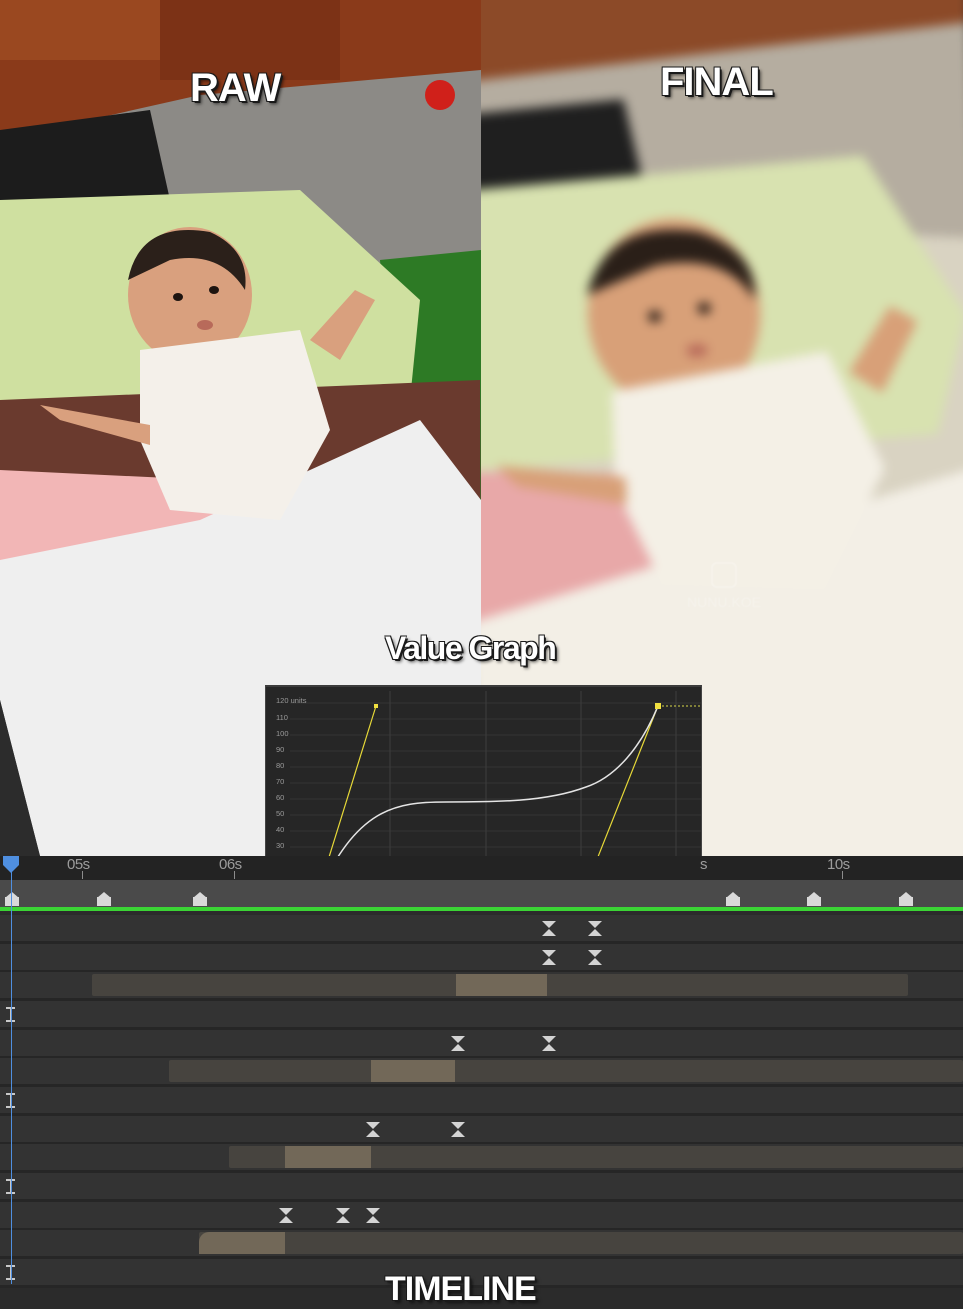 The width and height of the screenshot is (963, 1309). Describe the element at coordinates (11, 864) in the screenshot. I see `playhead-icon` at that location.